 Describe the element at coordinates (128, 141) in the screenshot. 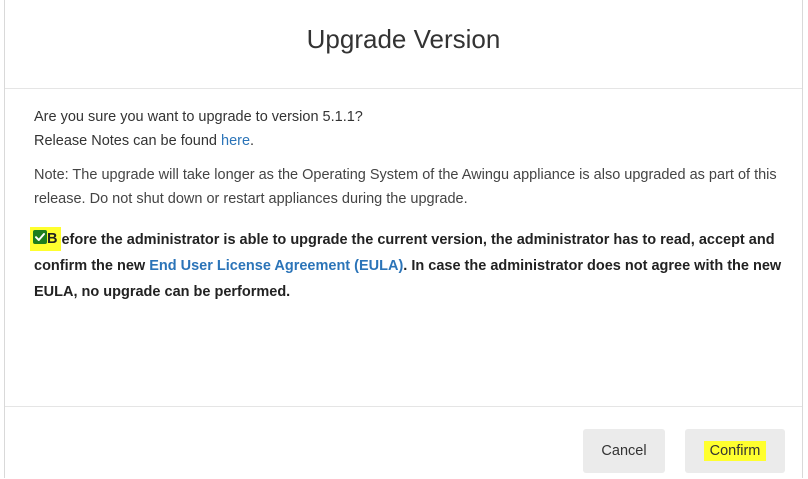

I see `release-notes-prefix: Release Notes can be found` at that location.